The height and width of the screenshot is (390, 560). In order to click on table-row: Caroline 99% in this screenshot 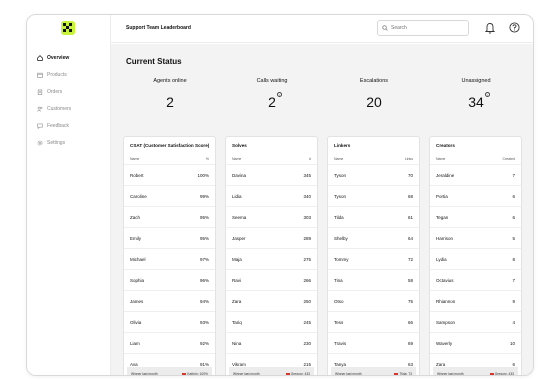, I will do `click(169, 195)`.